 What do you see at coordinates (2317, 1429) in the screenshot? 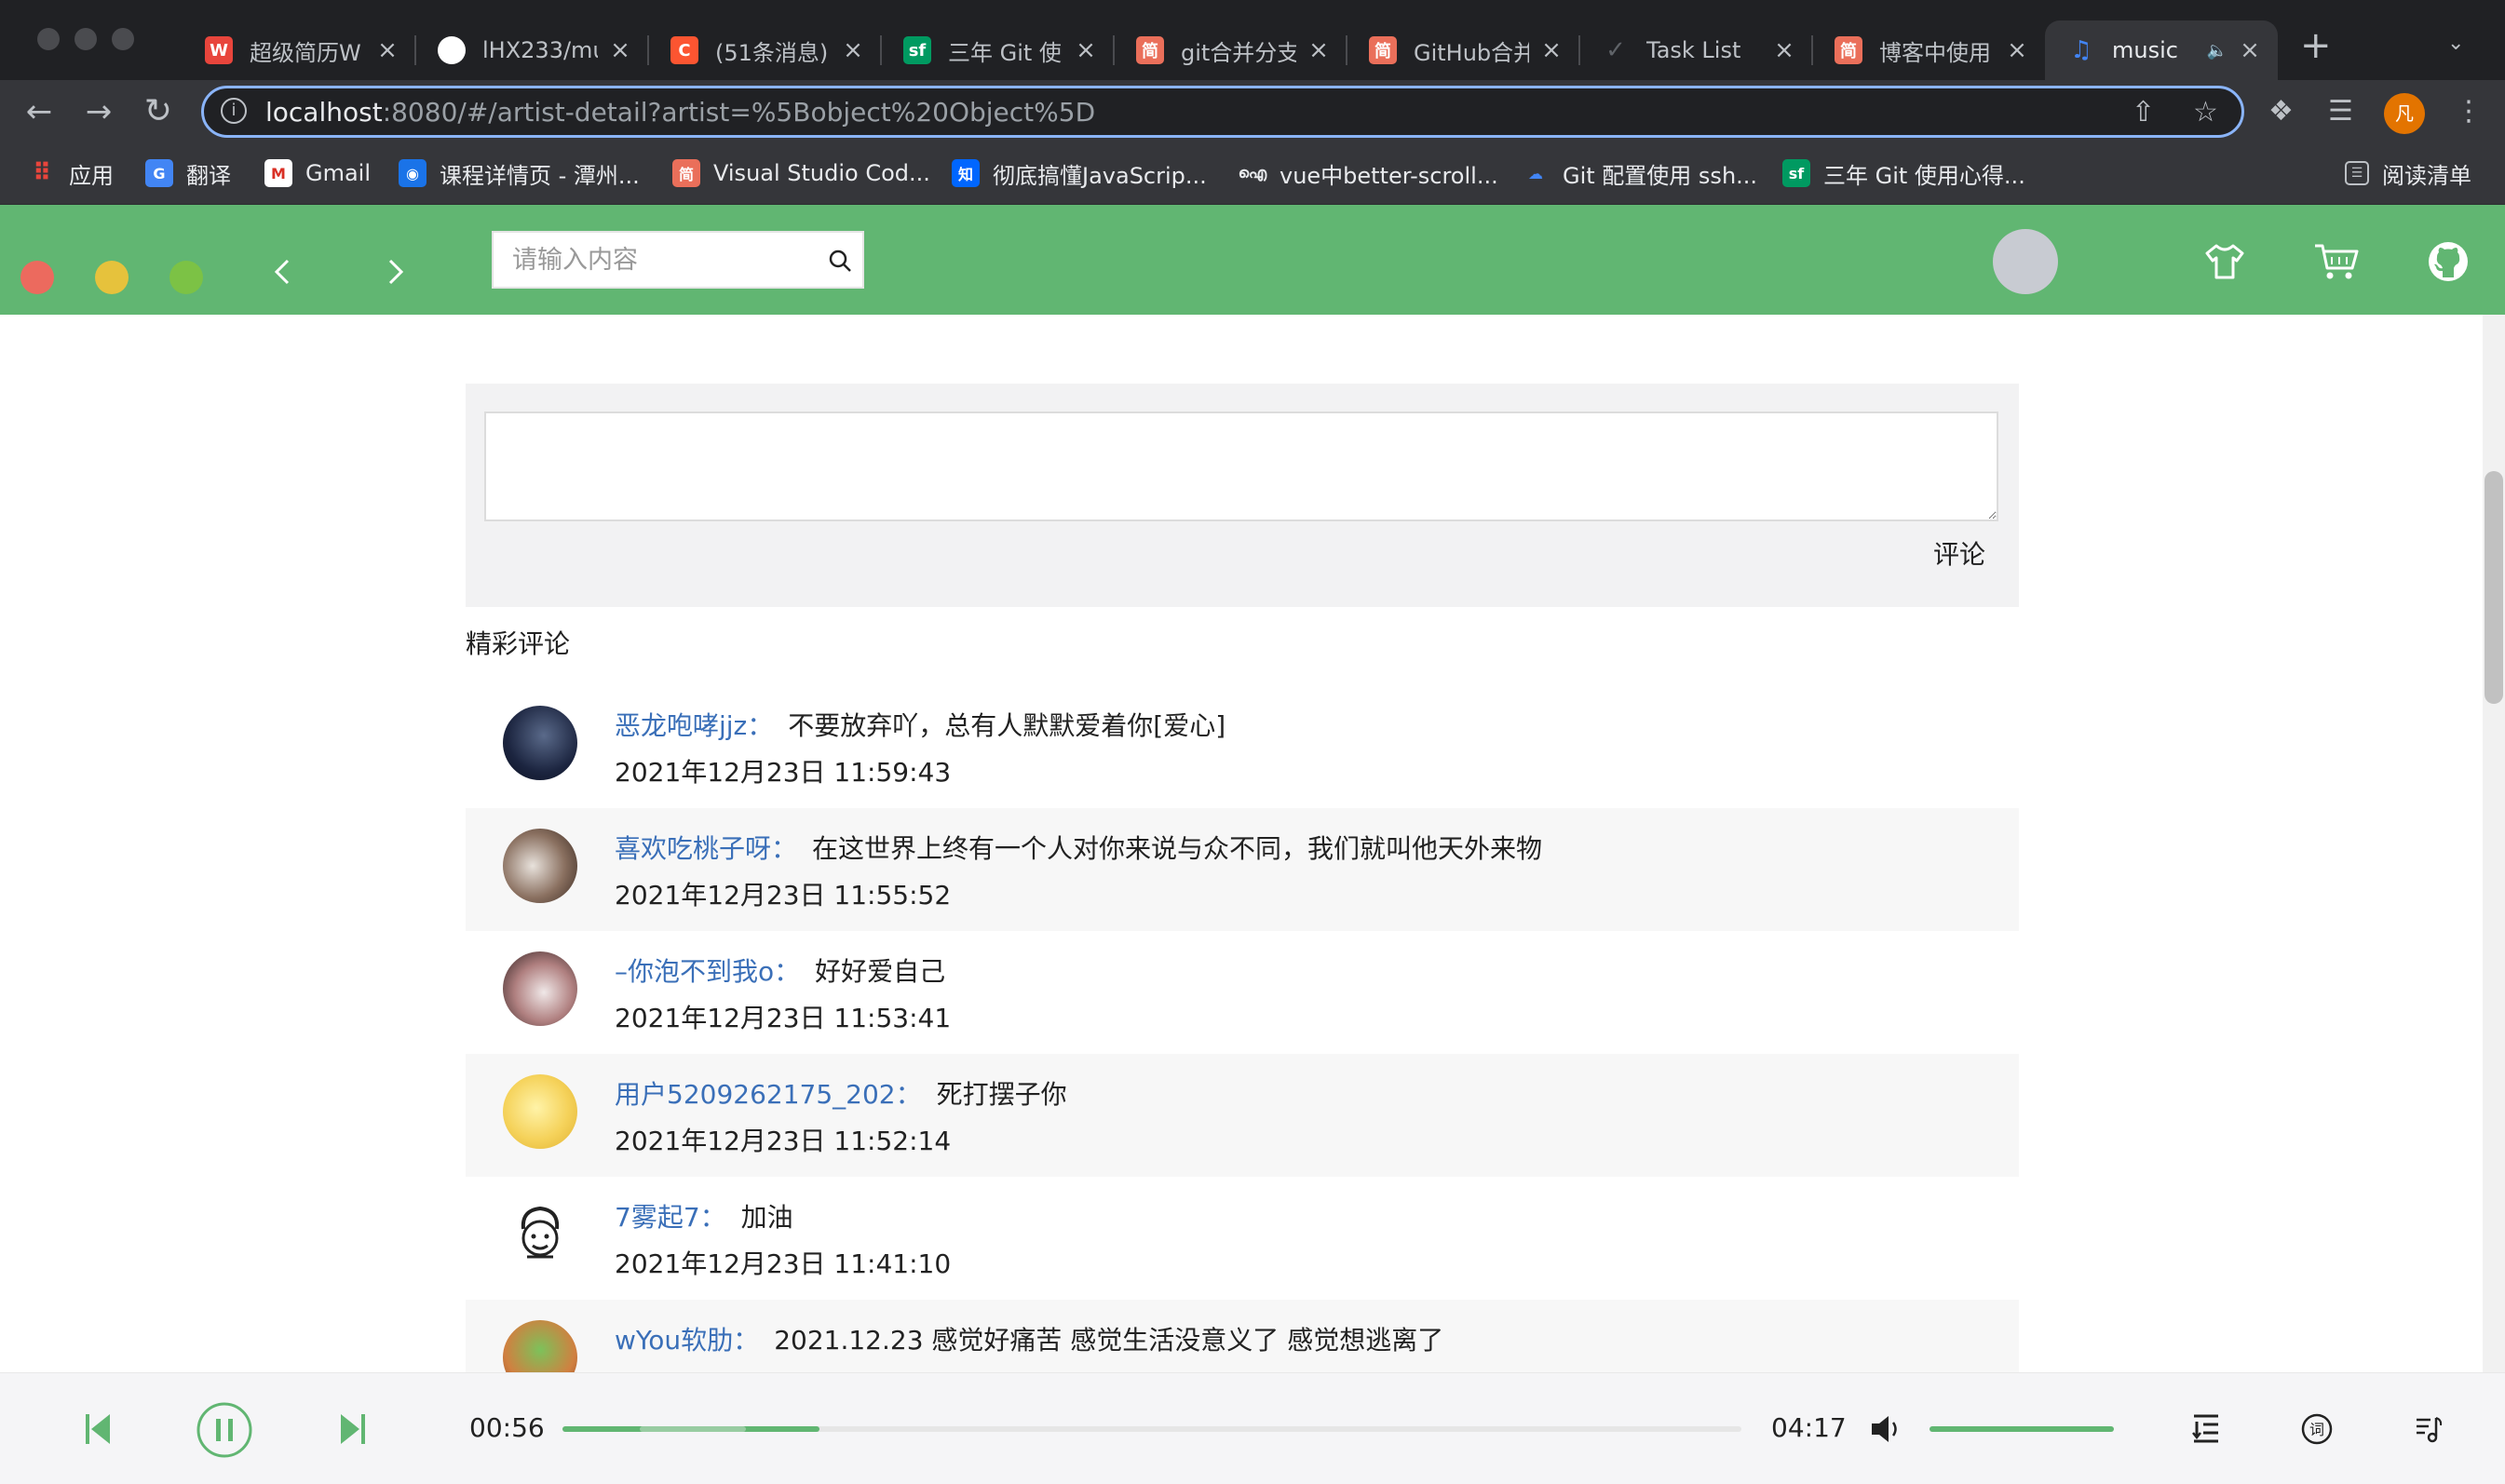
I see `lyrics-icon: 词` at bounding box center [2317, 1429].